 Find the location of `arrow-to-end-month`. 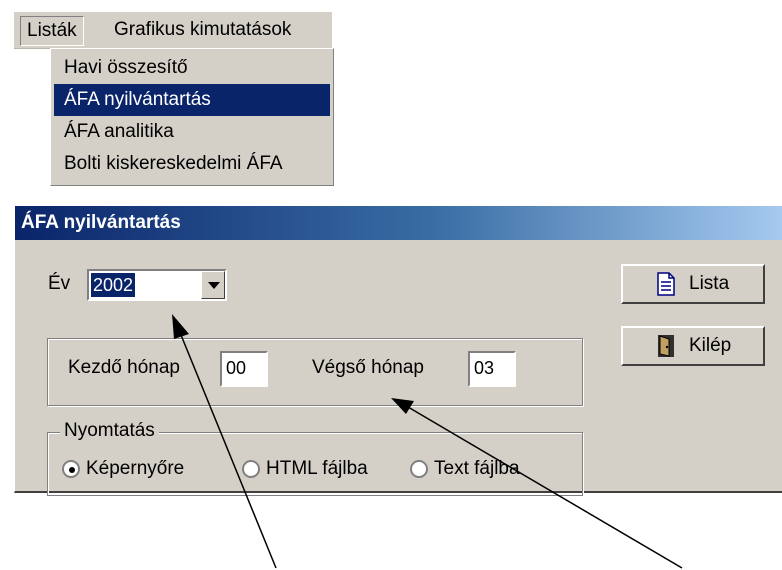

arrow-to-end-month is located at coordinates (537, 483).